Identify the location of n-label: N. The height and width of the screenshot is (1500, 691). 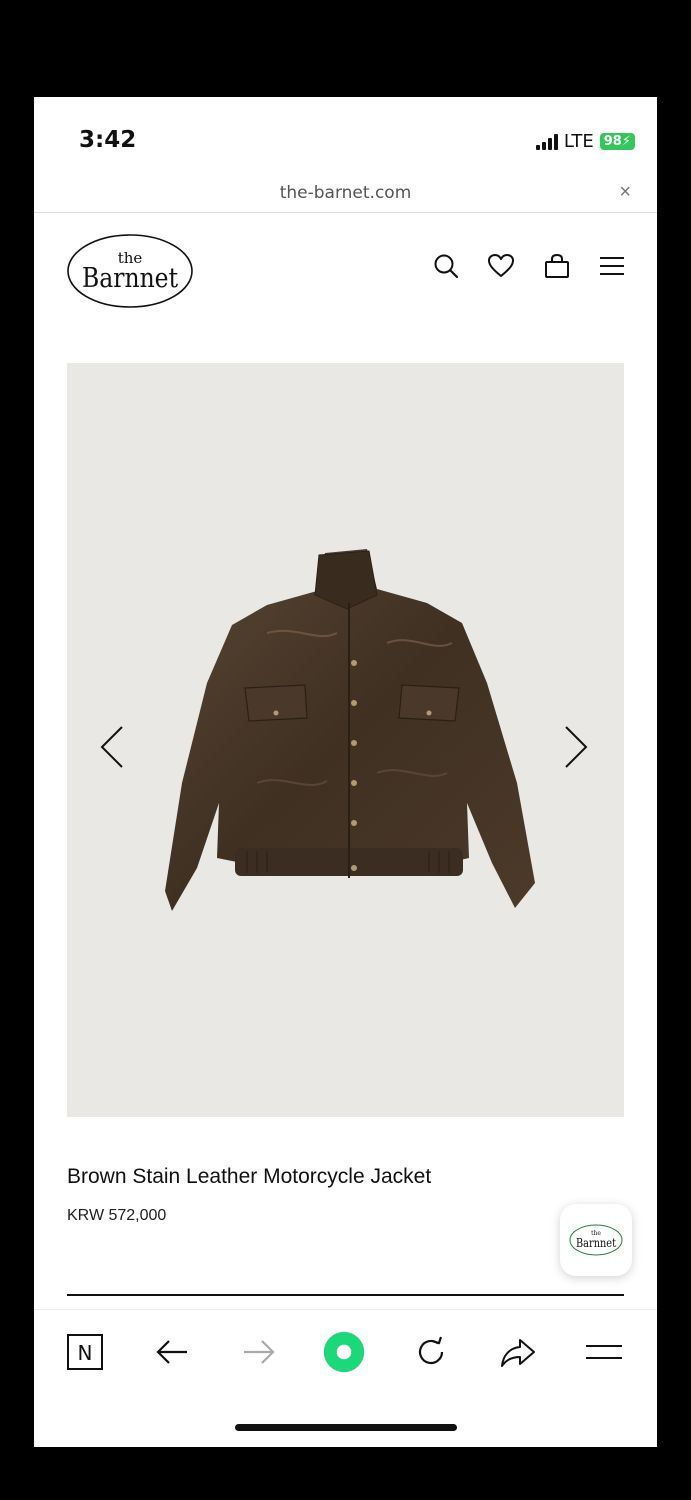
(85, 1353).